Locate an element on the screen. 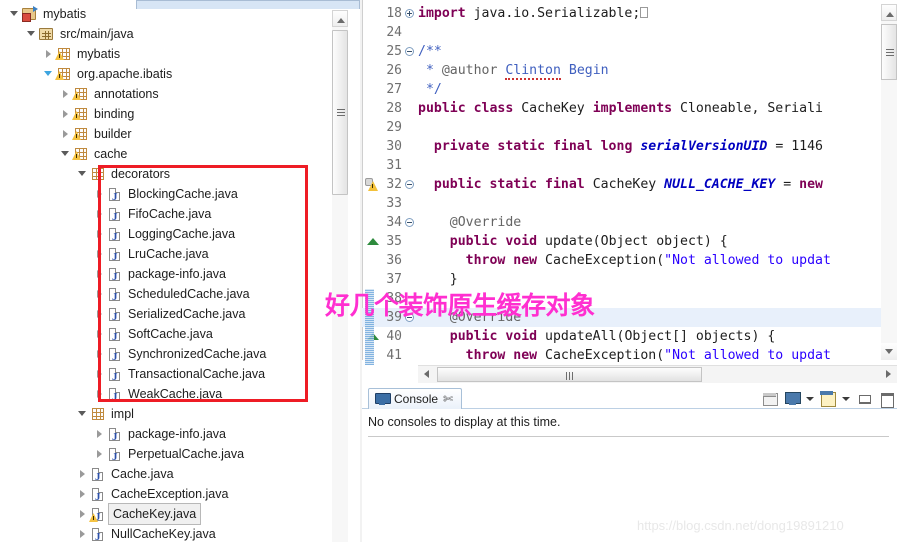  maximize-icon is located at coordinates (886, 399).